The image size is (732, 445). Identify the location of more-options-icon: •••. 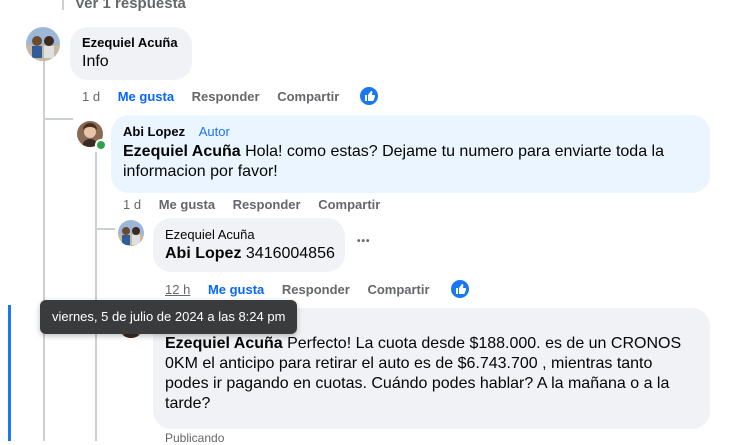
(364, 241).